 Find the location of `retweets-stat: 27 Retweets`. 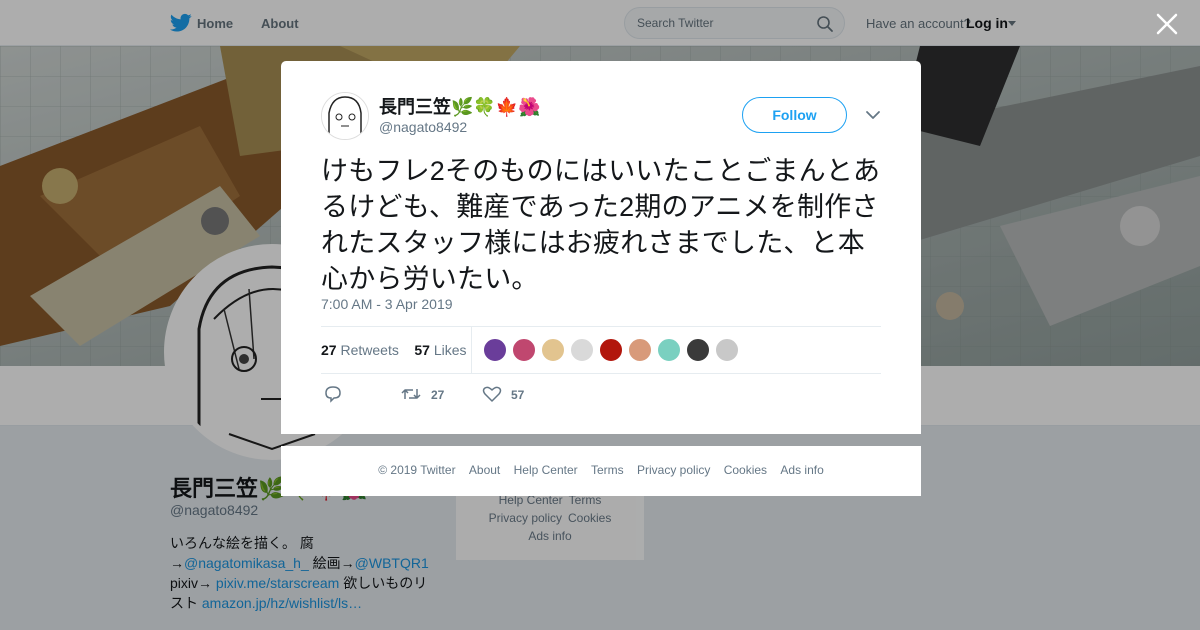

retweets-stat: 27 Retweets is located at coordinates (360, 350).